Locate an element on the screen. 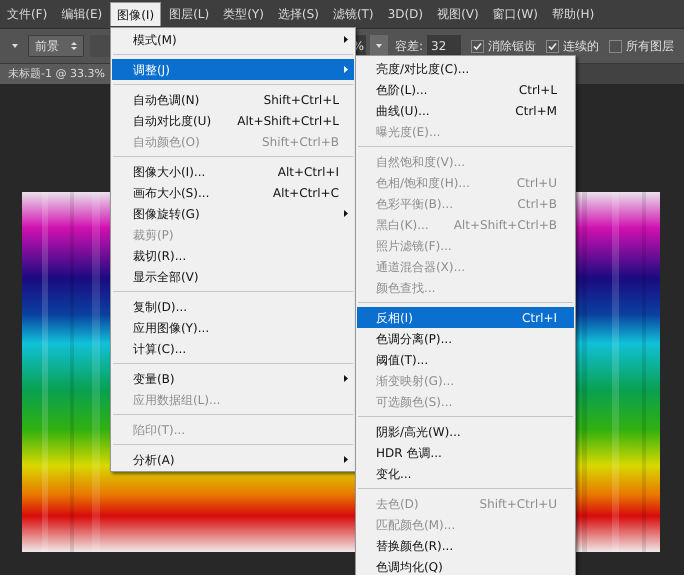  menu-bar-item: 帮助(H) is located at coordinates (573, 14).